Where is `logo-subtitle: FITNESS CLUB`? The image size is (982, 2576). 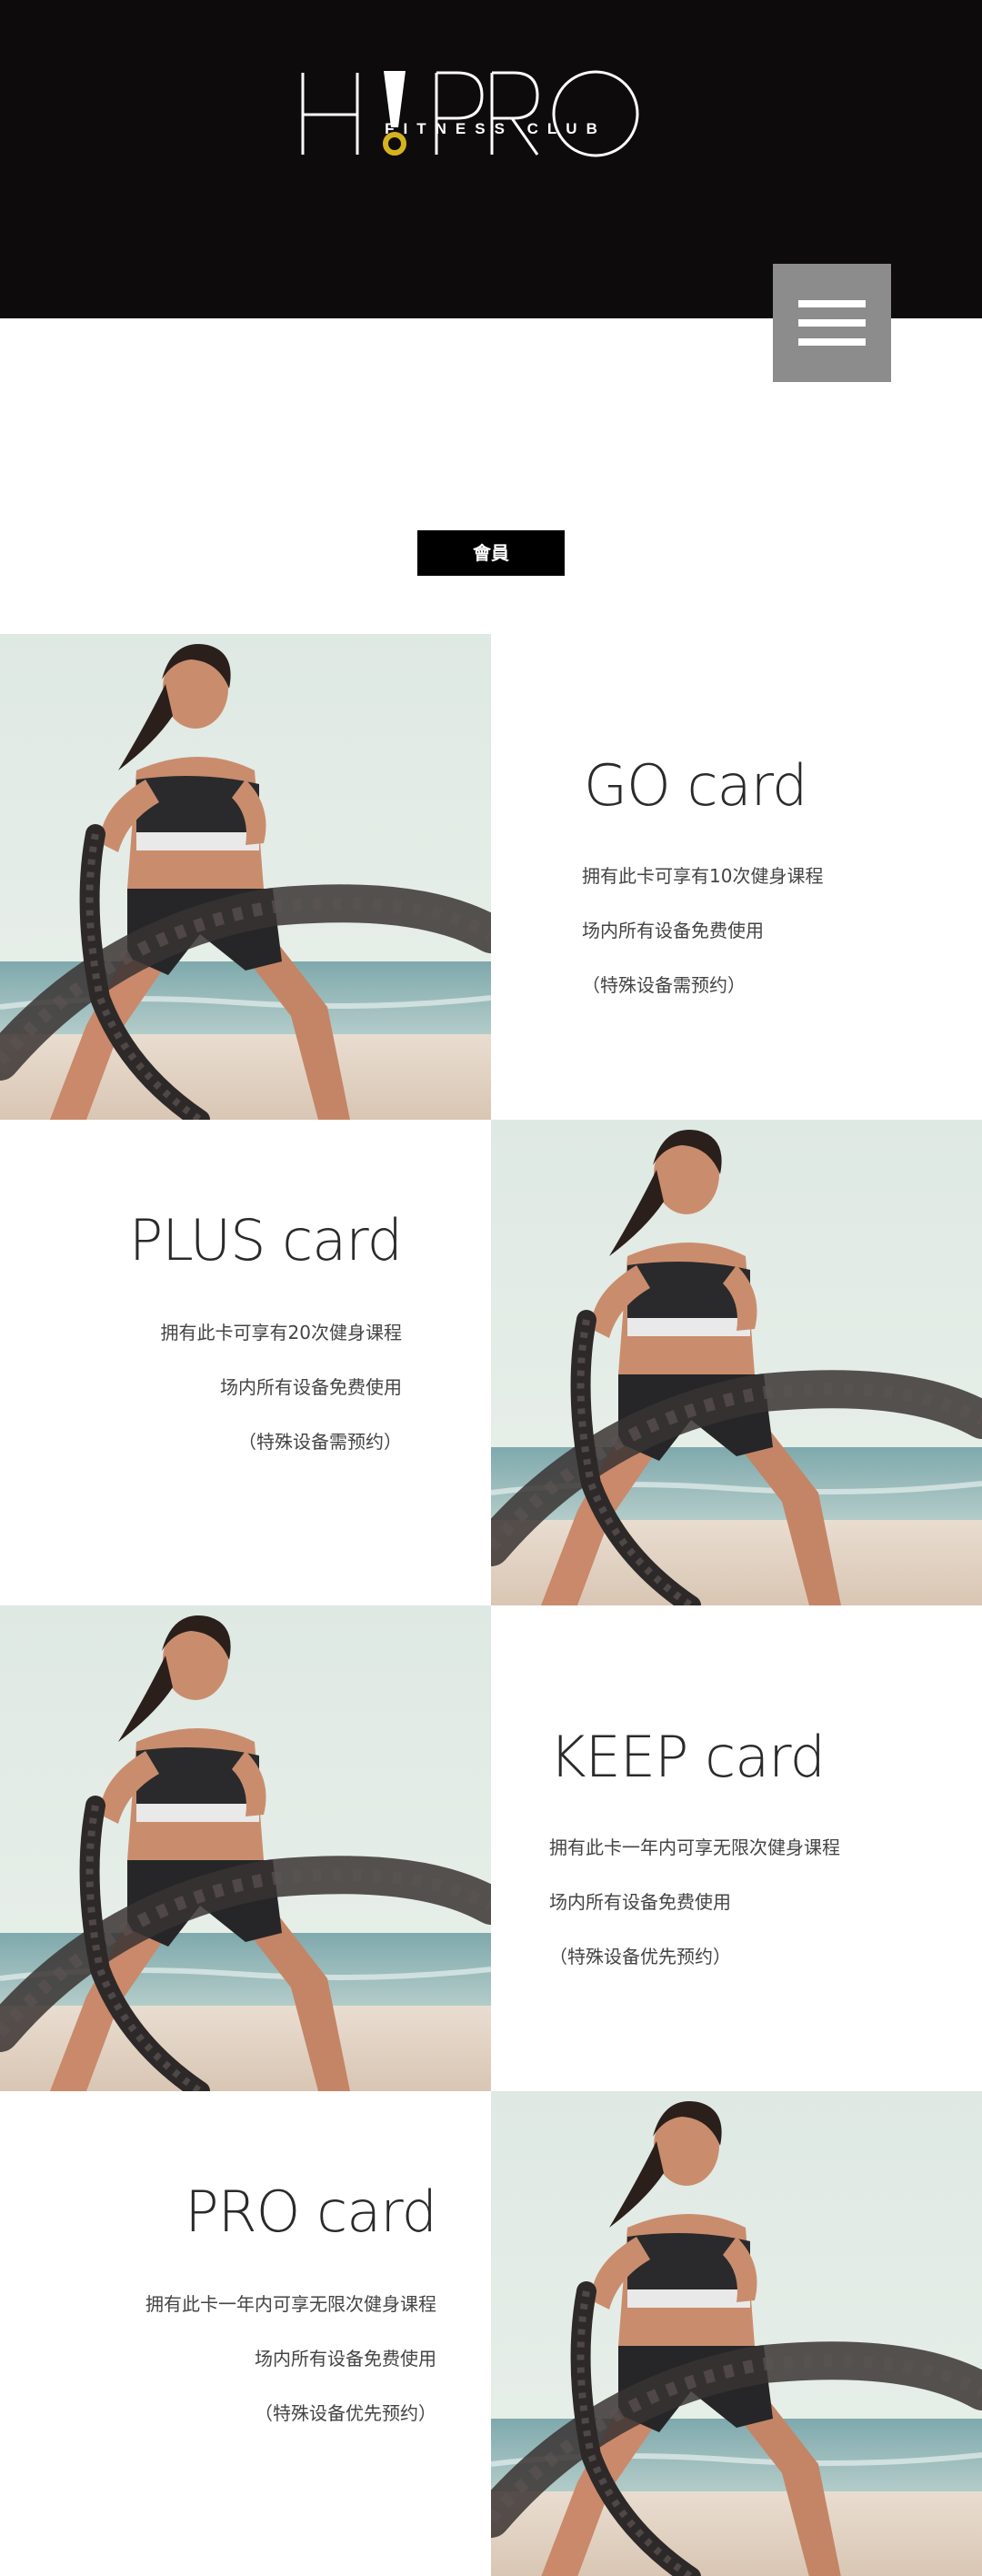
logo-subtitle: FITNESS CLUB is located at coordinates (495, 128).